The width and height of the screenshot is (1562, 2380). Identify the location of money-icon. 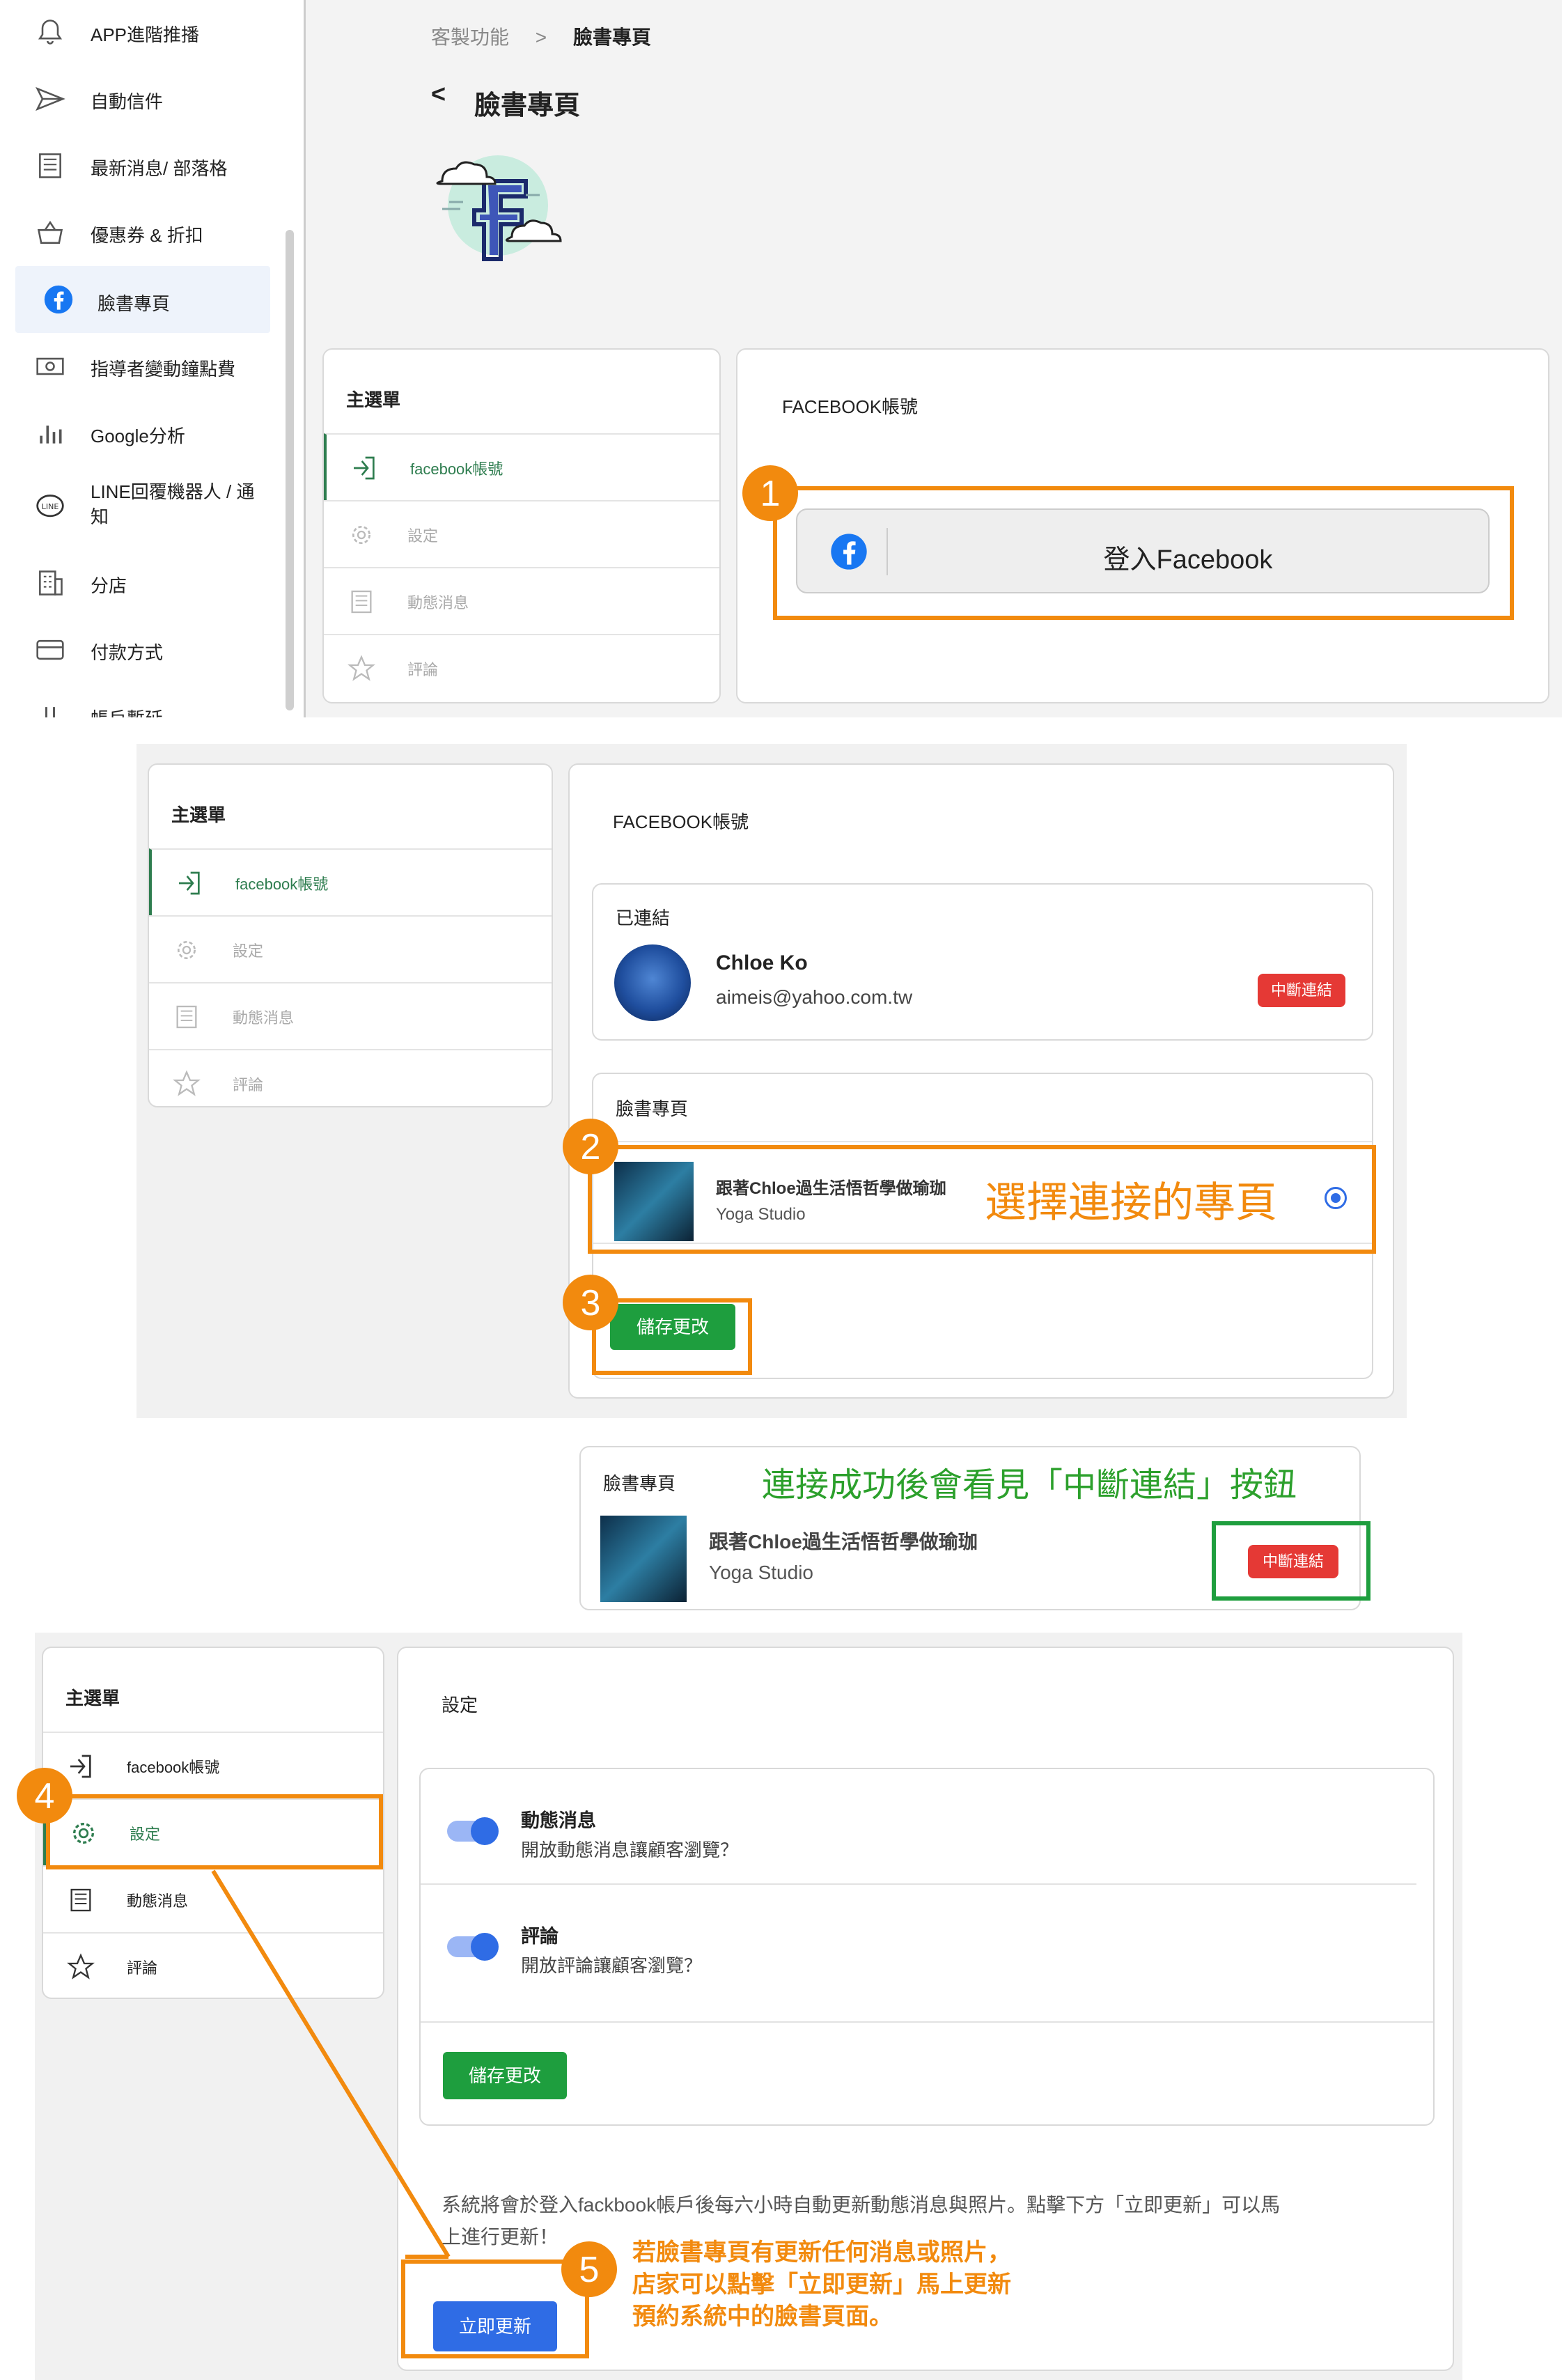
(50, 366).